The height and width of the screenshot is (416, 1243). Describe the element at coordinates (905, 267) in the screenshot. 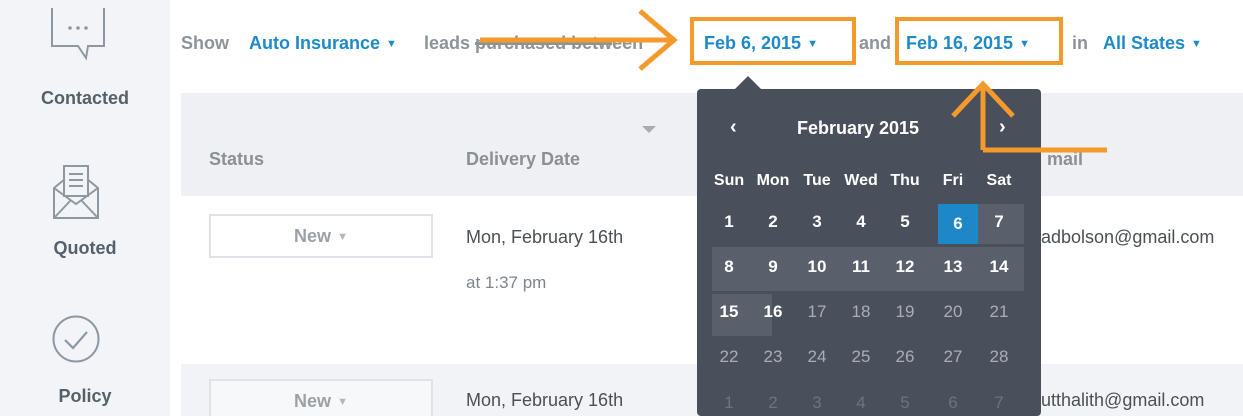

I see `calendar-day: 12` at that location.